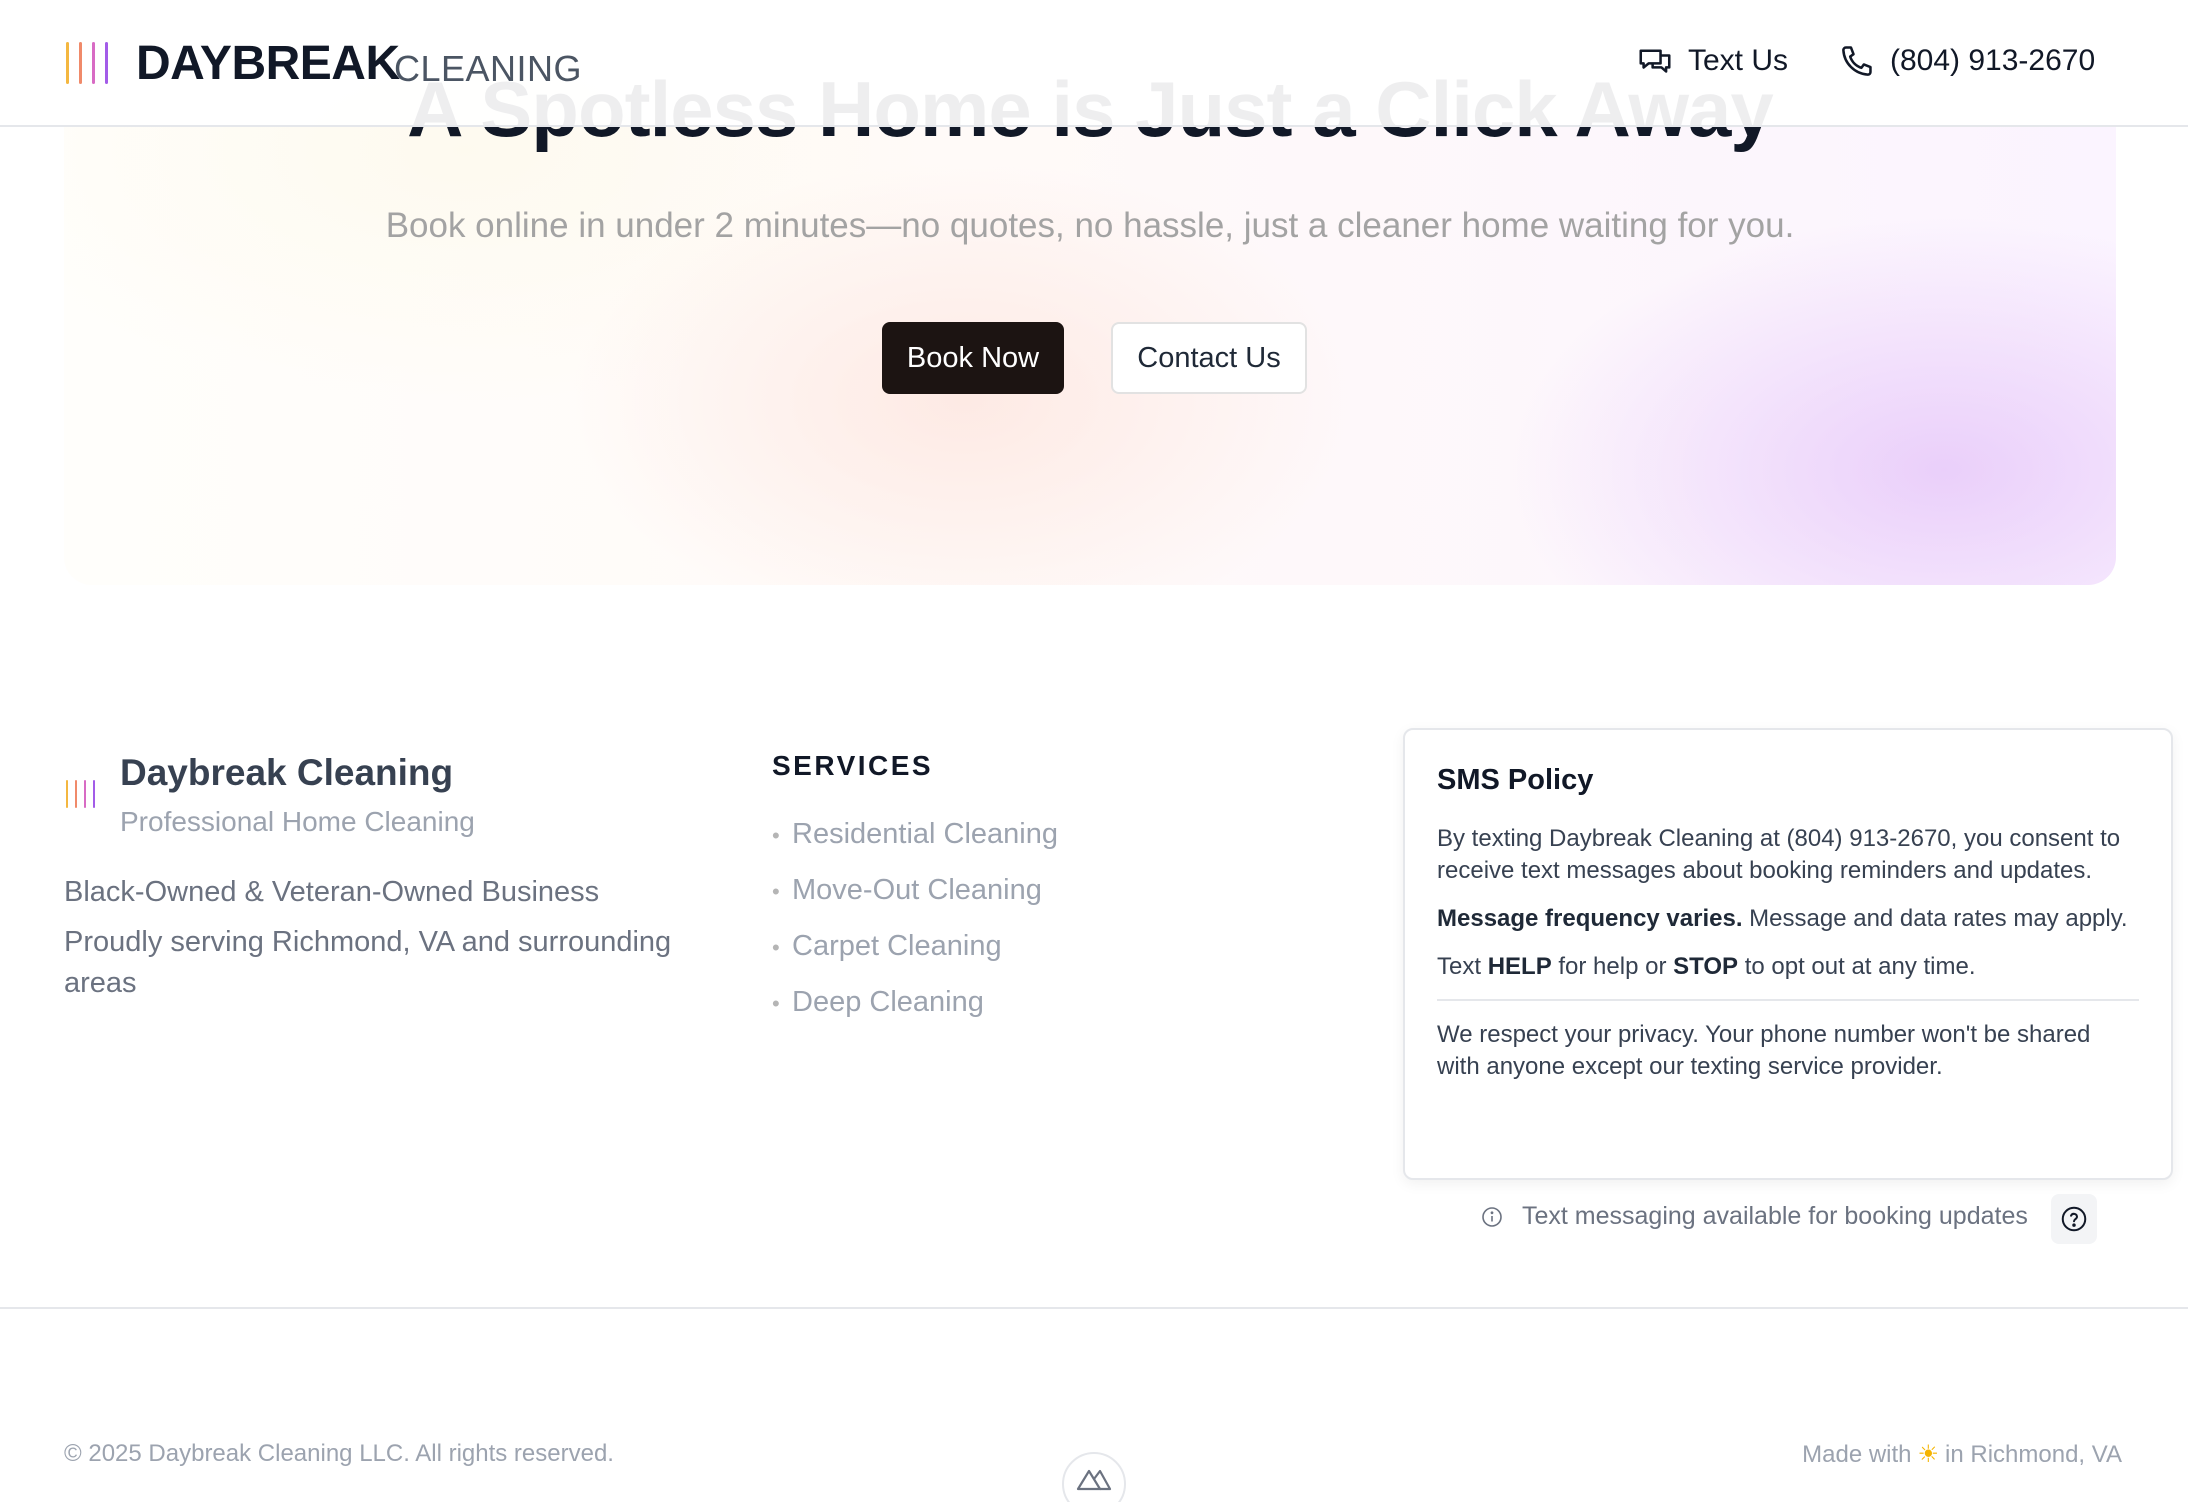  I want to click on phone-label: (804) 913-2670, so click(1993, 60).